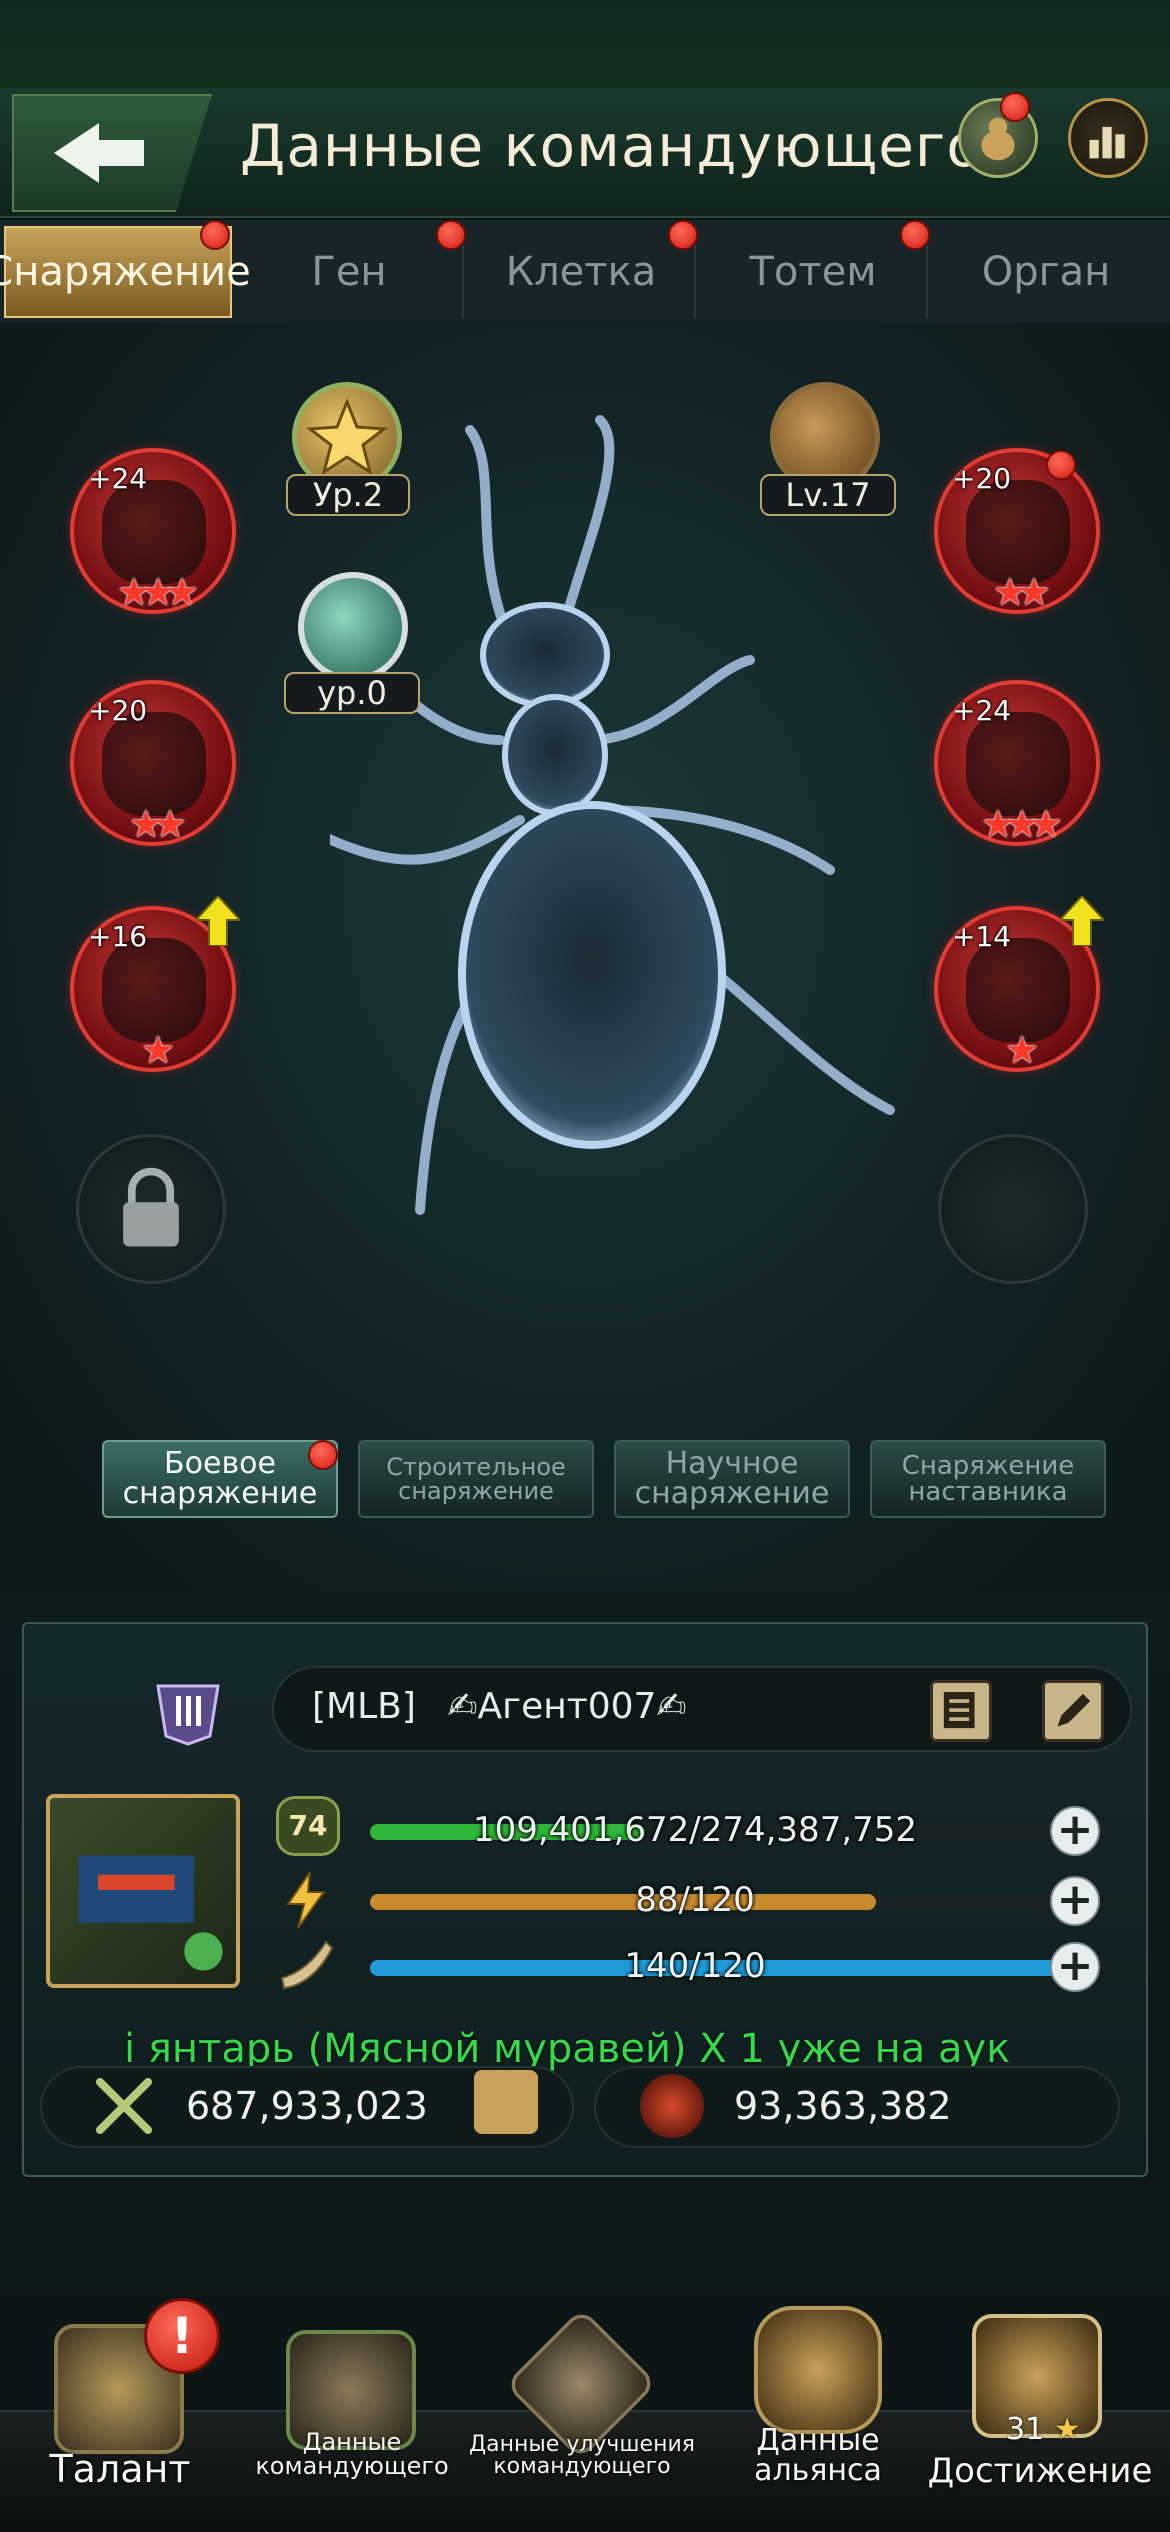 The image size is (1170, 2532). I want to click on shield-level-tag: ур.0, so click(352, 693).